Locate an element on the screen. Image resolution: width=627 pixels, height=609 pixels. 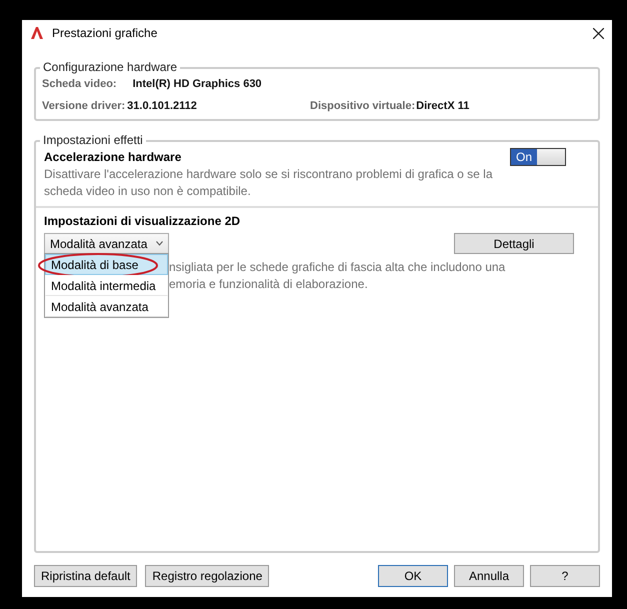
field-label: Dispositivo virtuale: is located at coordinates (363, 106).